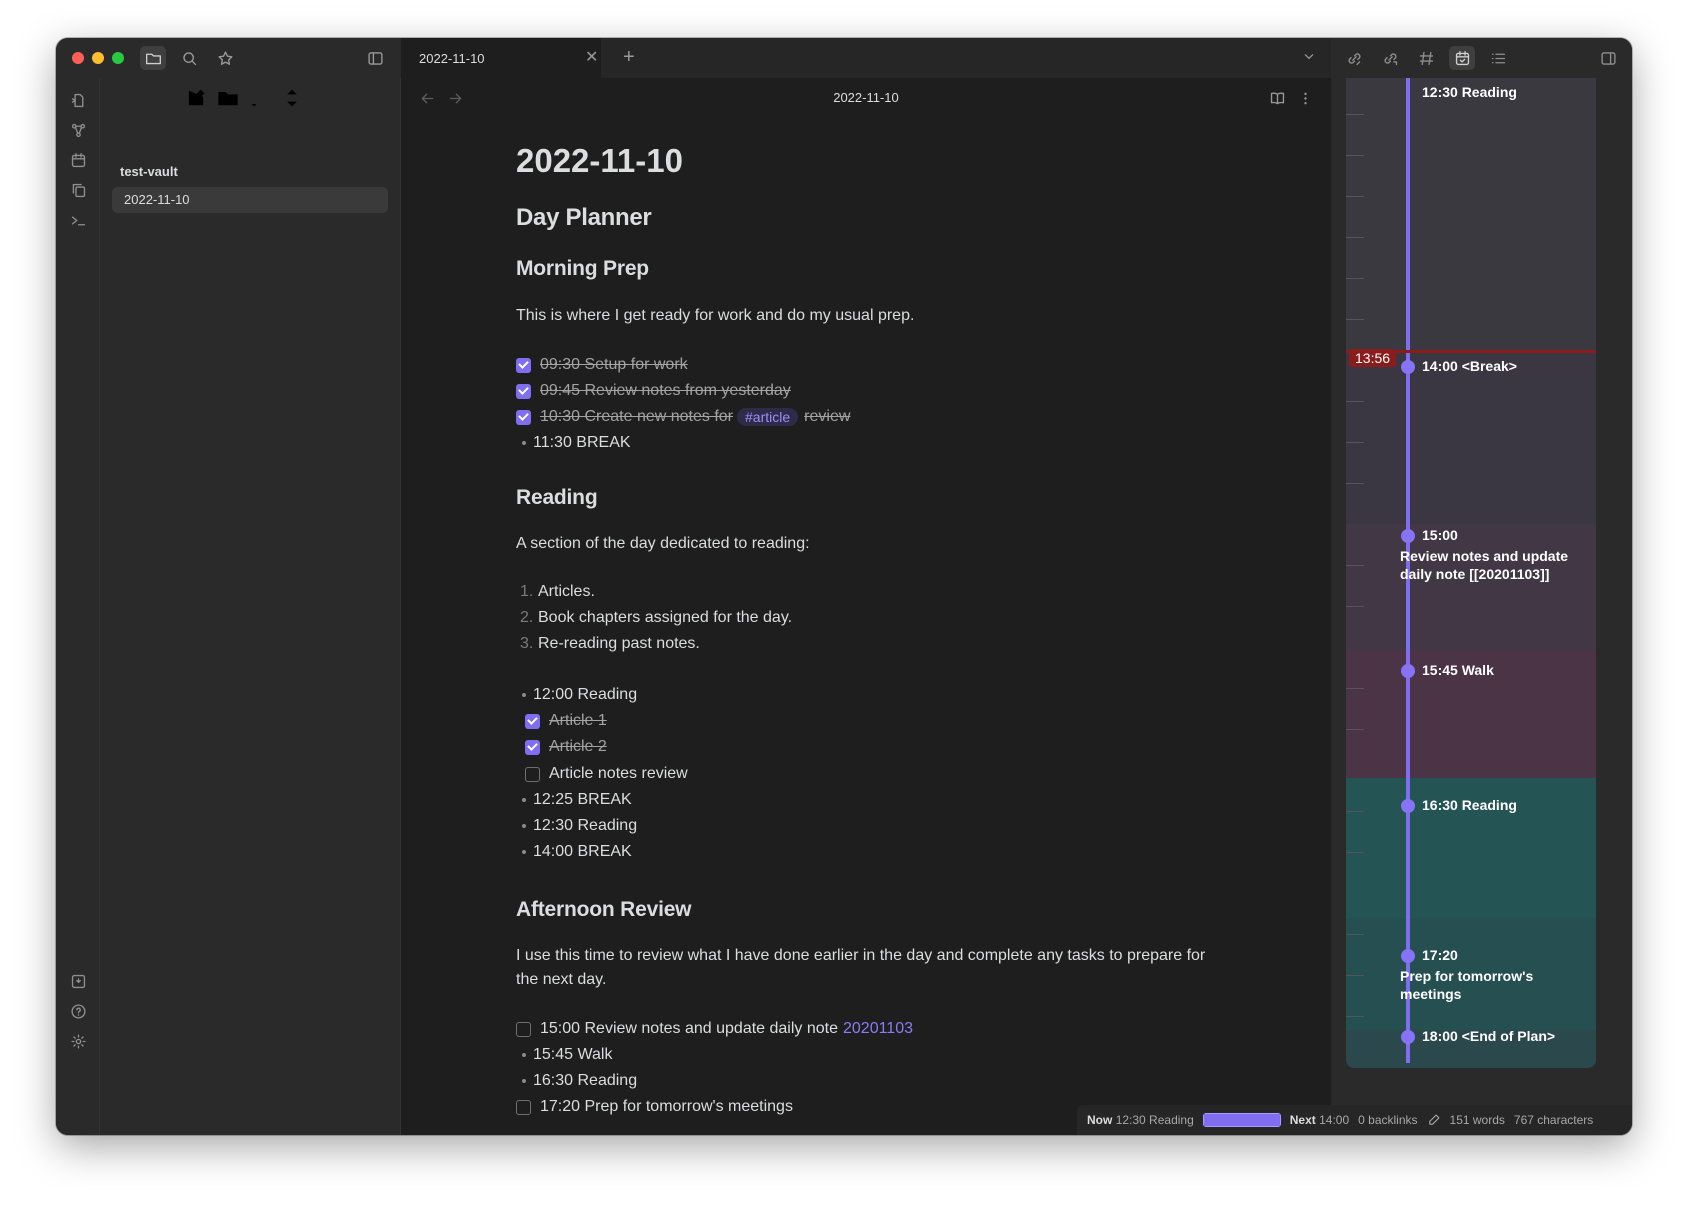 The height and width of the screenshot is (1209, 1687). What do you see at coordinates (629, 57) in the screenshot?
I see `new-tab-icon: +` at bounding box center [629, 57].